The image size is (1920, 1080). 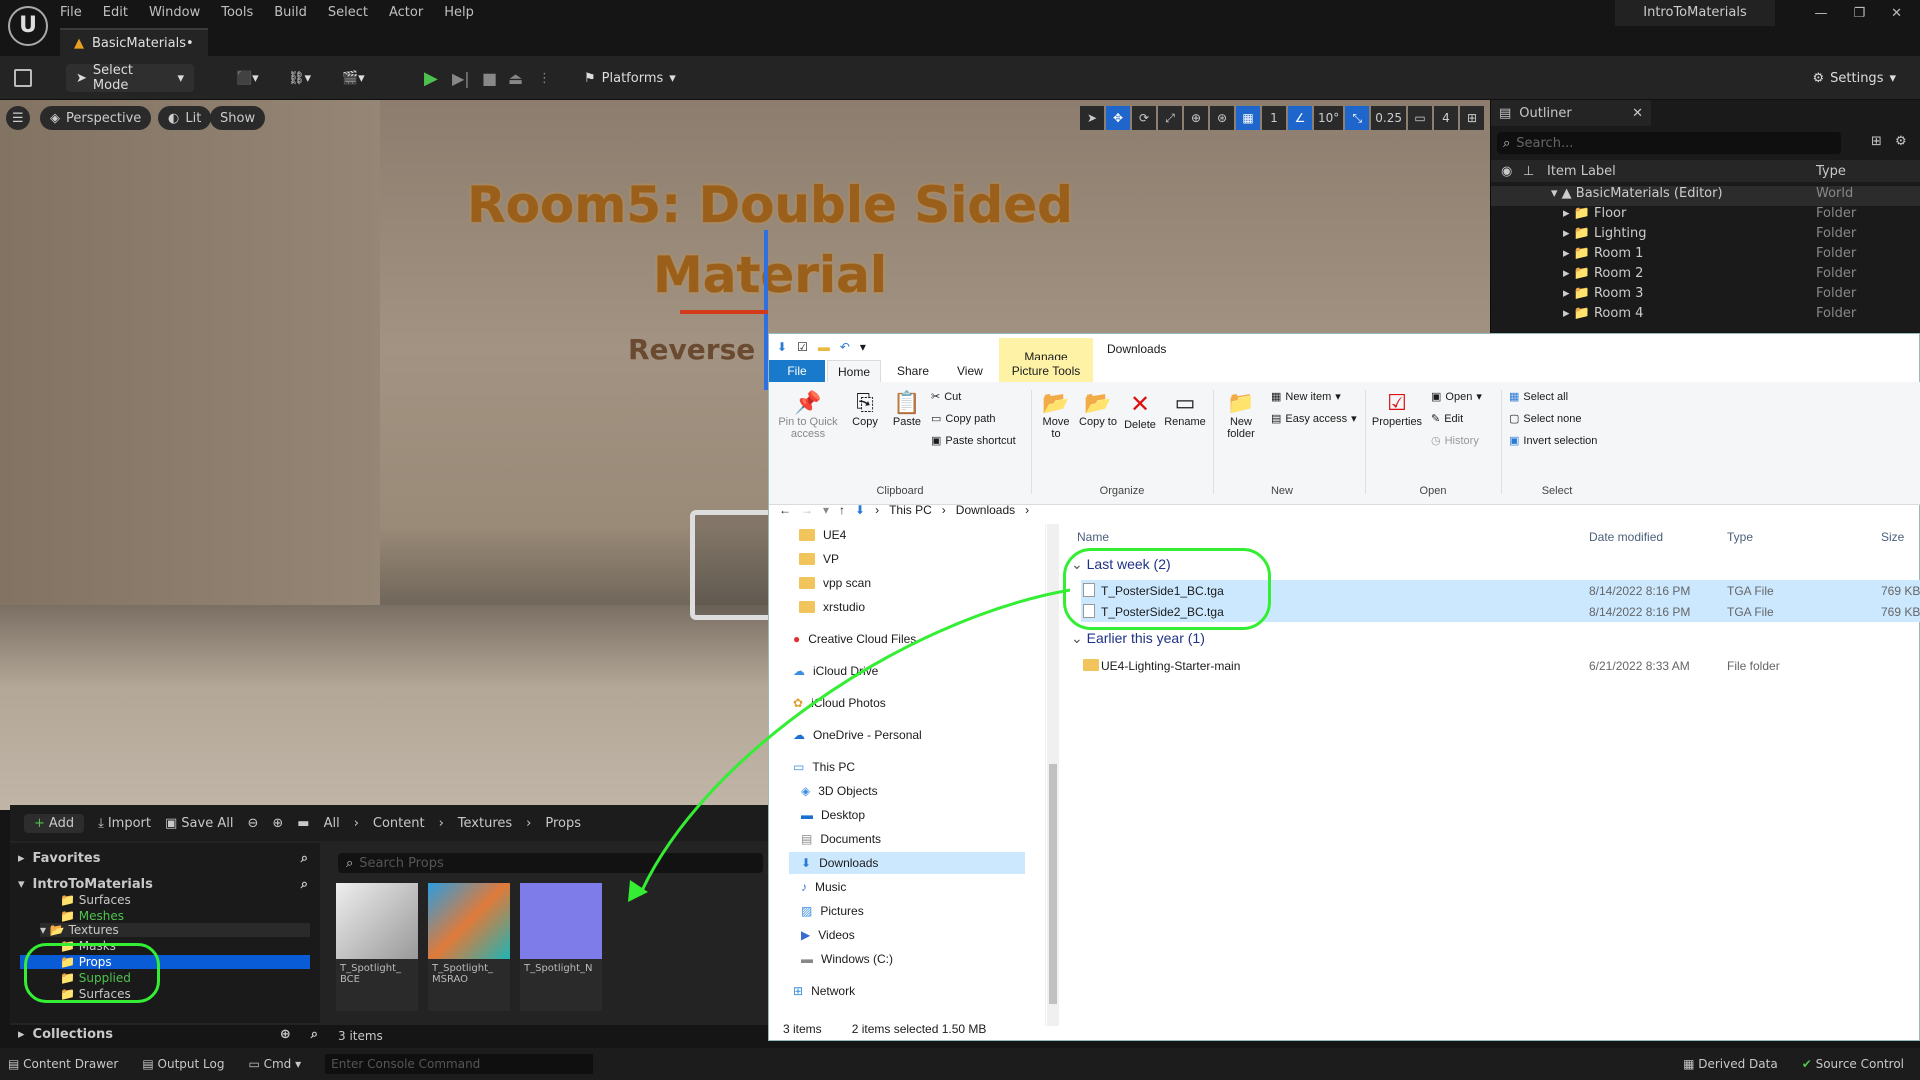 What do you see at coordinates (95, 900) in the screenshot?
I see `tree-folder: 📁 Surfaces` at bounding box center [95, 900].